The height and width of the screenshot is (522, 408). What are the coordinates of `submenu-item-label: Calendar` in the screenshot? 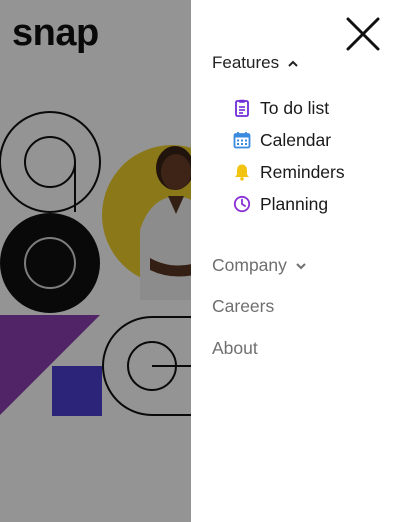 It's located at (296, 139).